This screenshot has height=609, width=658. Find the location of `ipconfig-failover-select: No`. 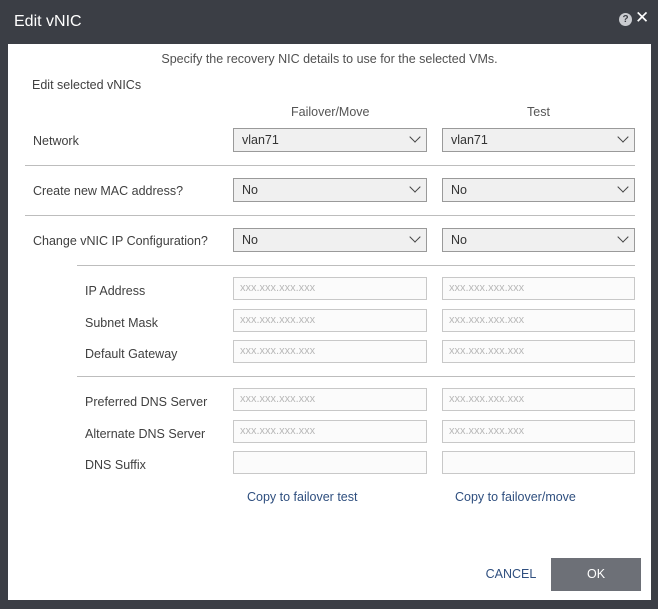

ipconfig-failover-select: No is located at coordinates (330, 240).